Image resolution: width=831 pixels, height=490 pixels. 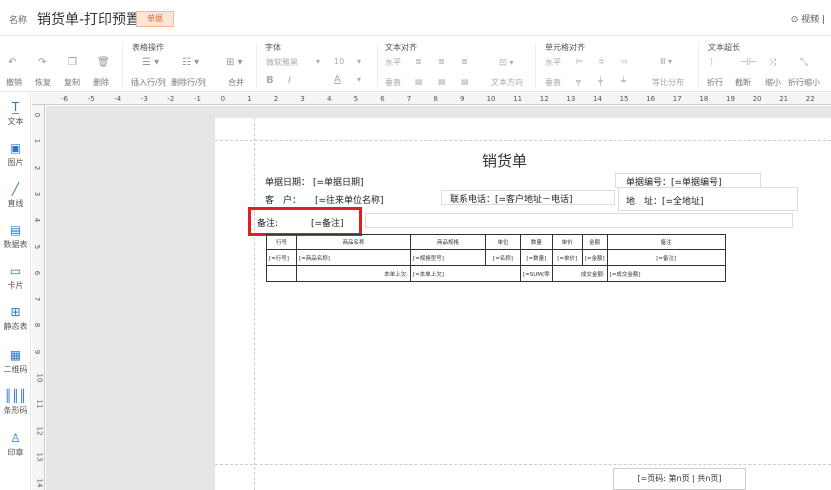 I want to click on merge-button: 合并, so click(x=236, y=82).